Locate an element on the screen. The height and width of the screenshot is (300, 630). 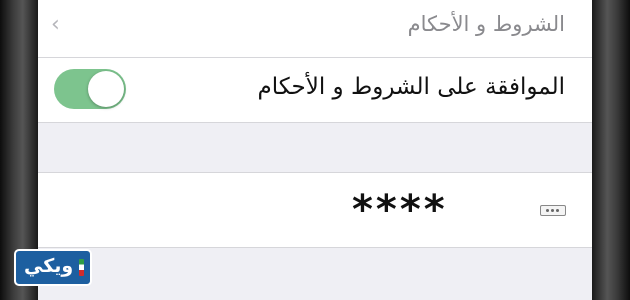
flag-icon is located at coordinates (81, 267).